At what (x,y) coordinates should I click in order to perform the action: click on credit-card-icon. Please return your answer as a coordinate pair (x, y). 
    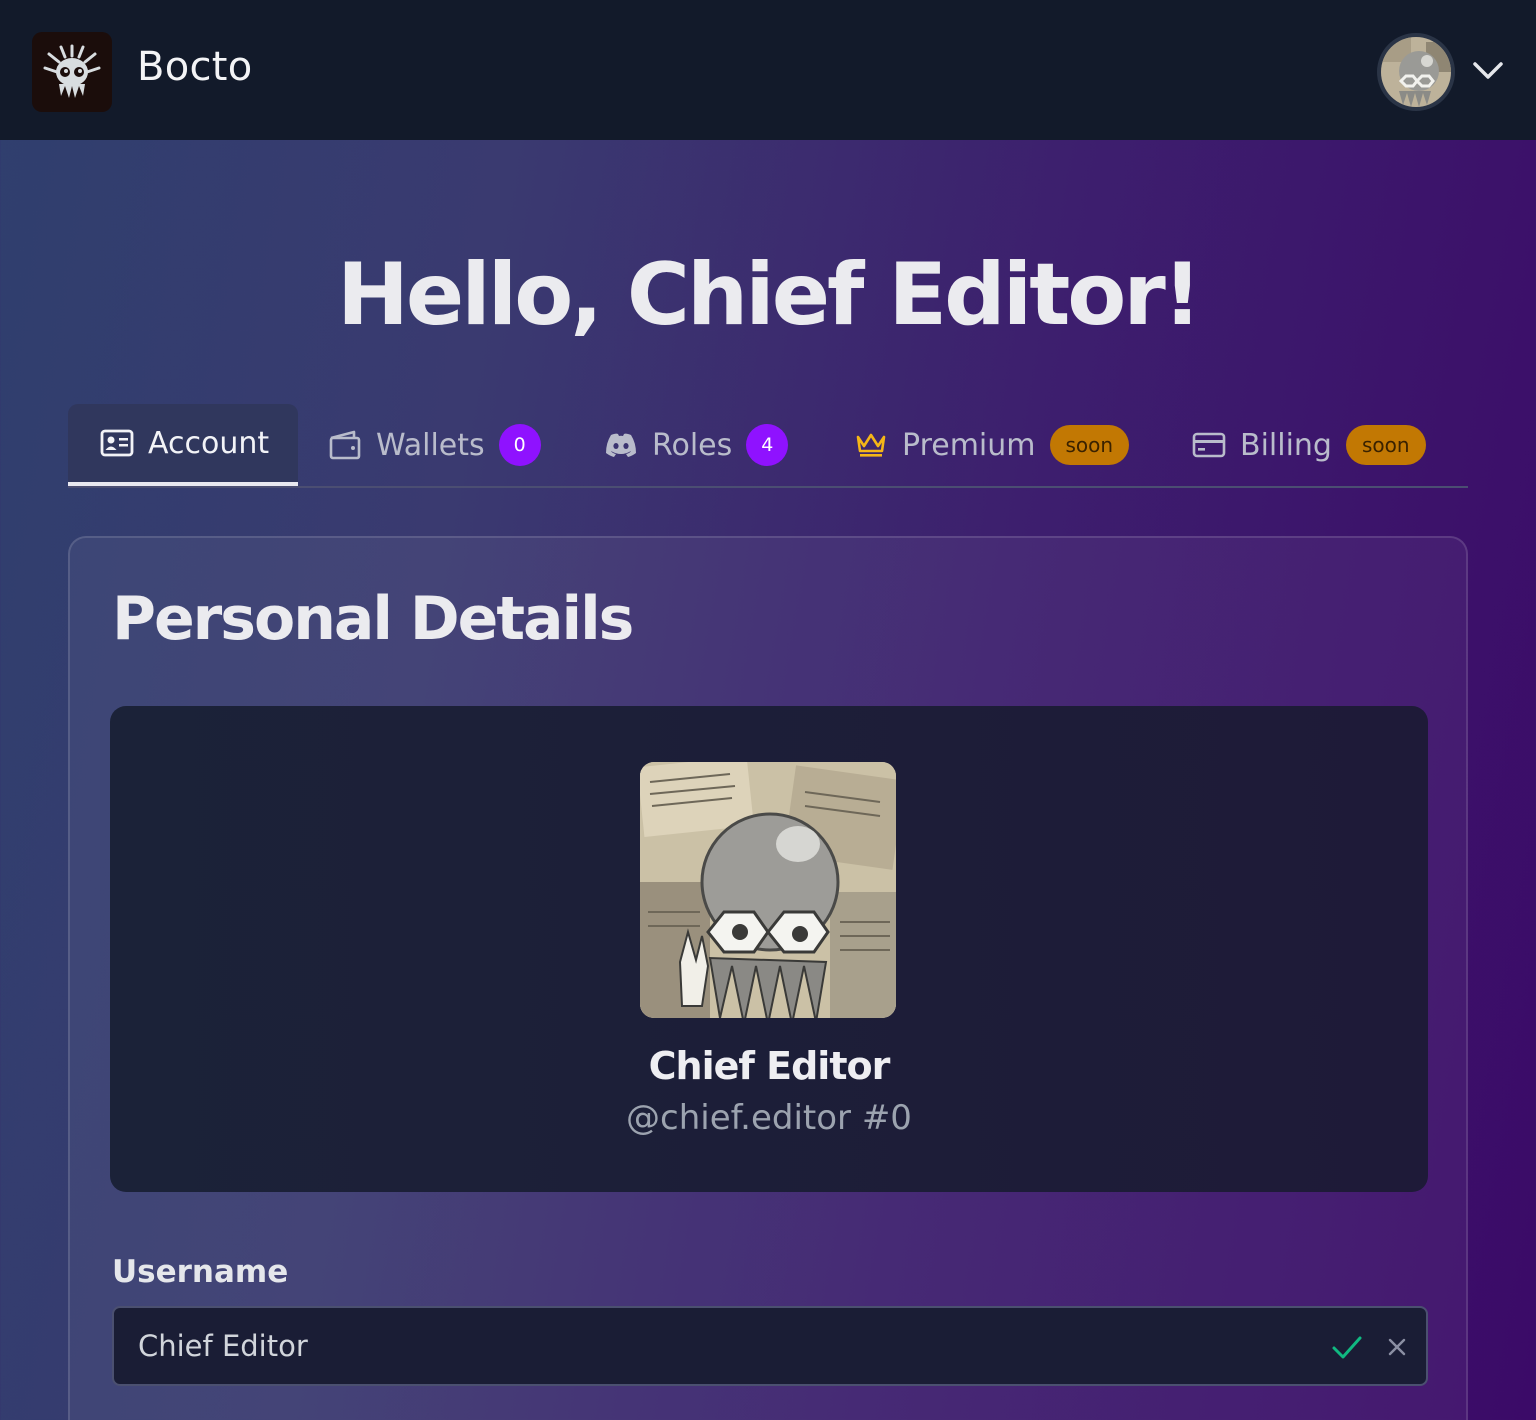
    Looking at the image, I should click on (1209, 445).